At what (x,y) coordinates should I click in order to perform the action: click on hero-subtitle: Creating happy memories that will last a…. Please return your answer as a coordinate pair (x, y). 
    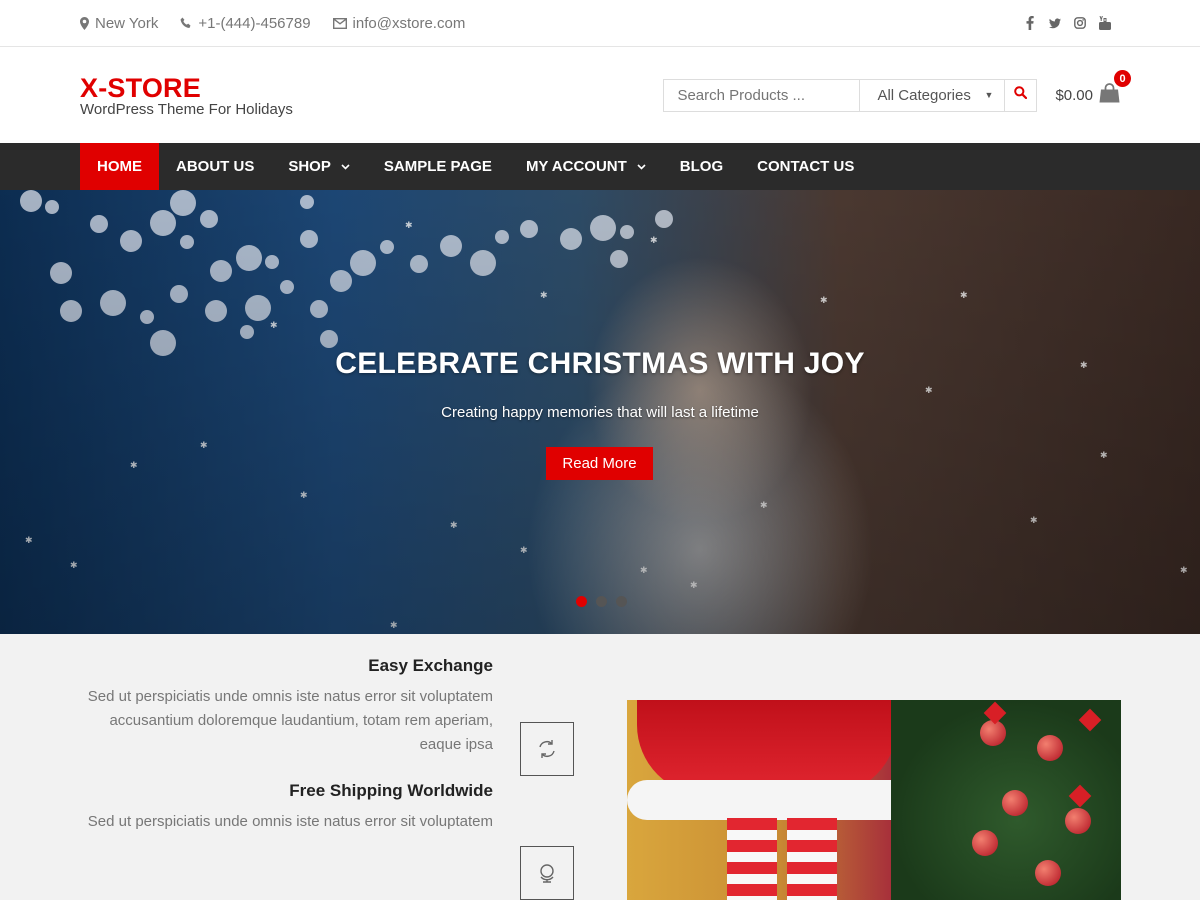
    Looking at the image, I should click on (600, 412).